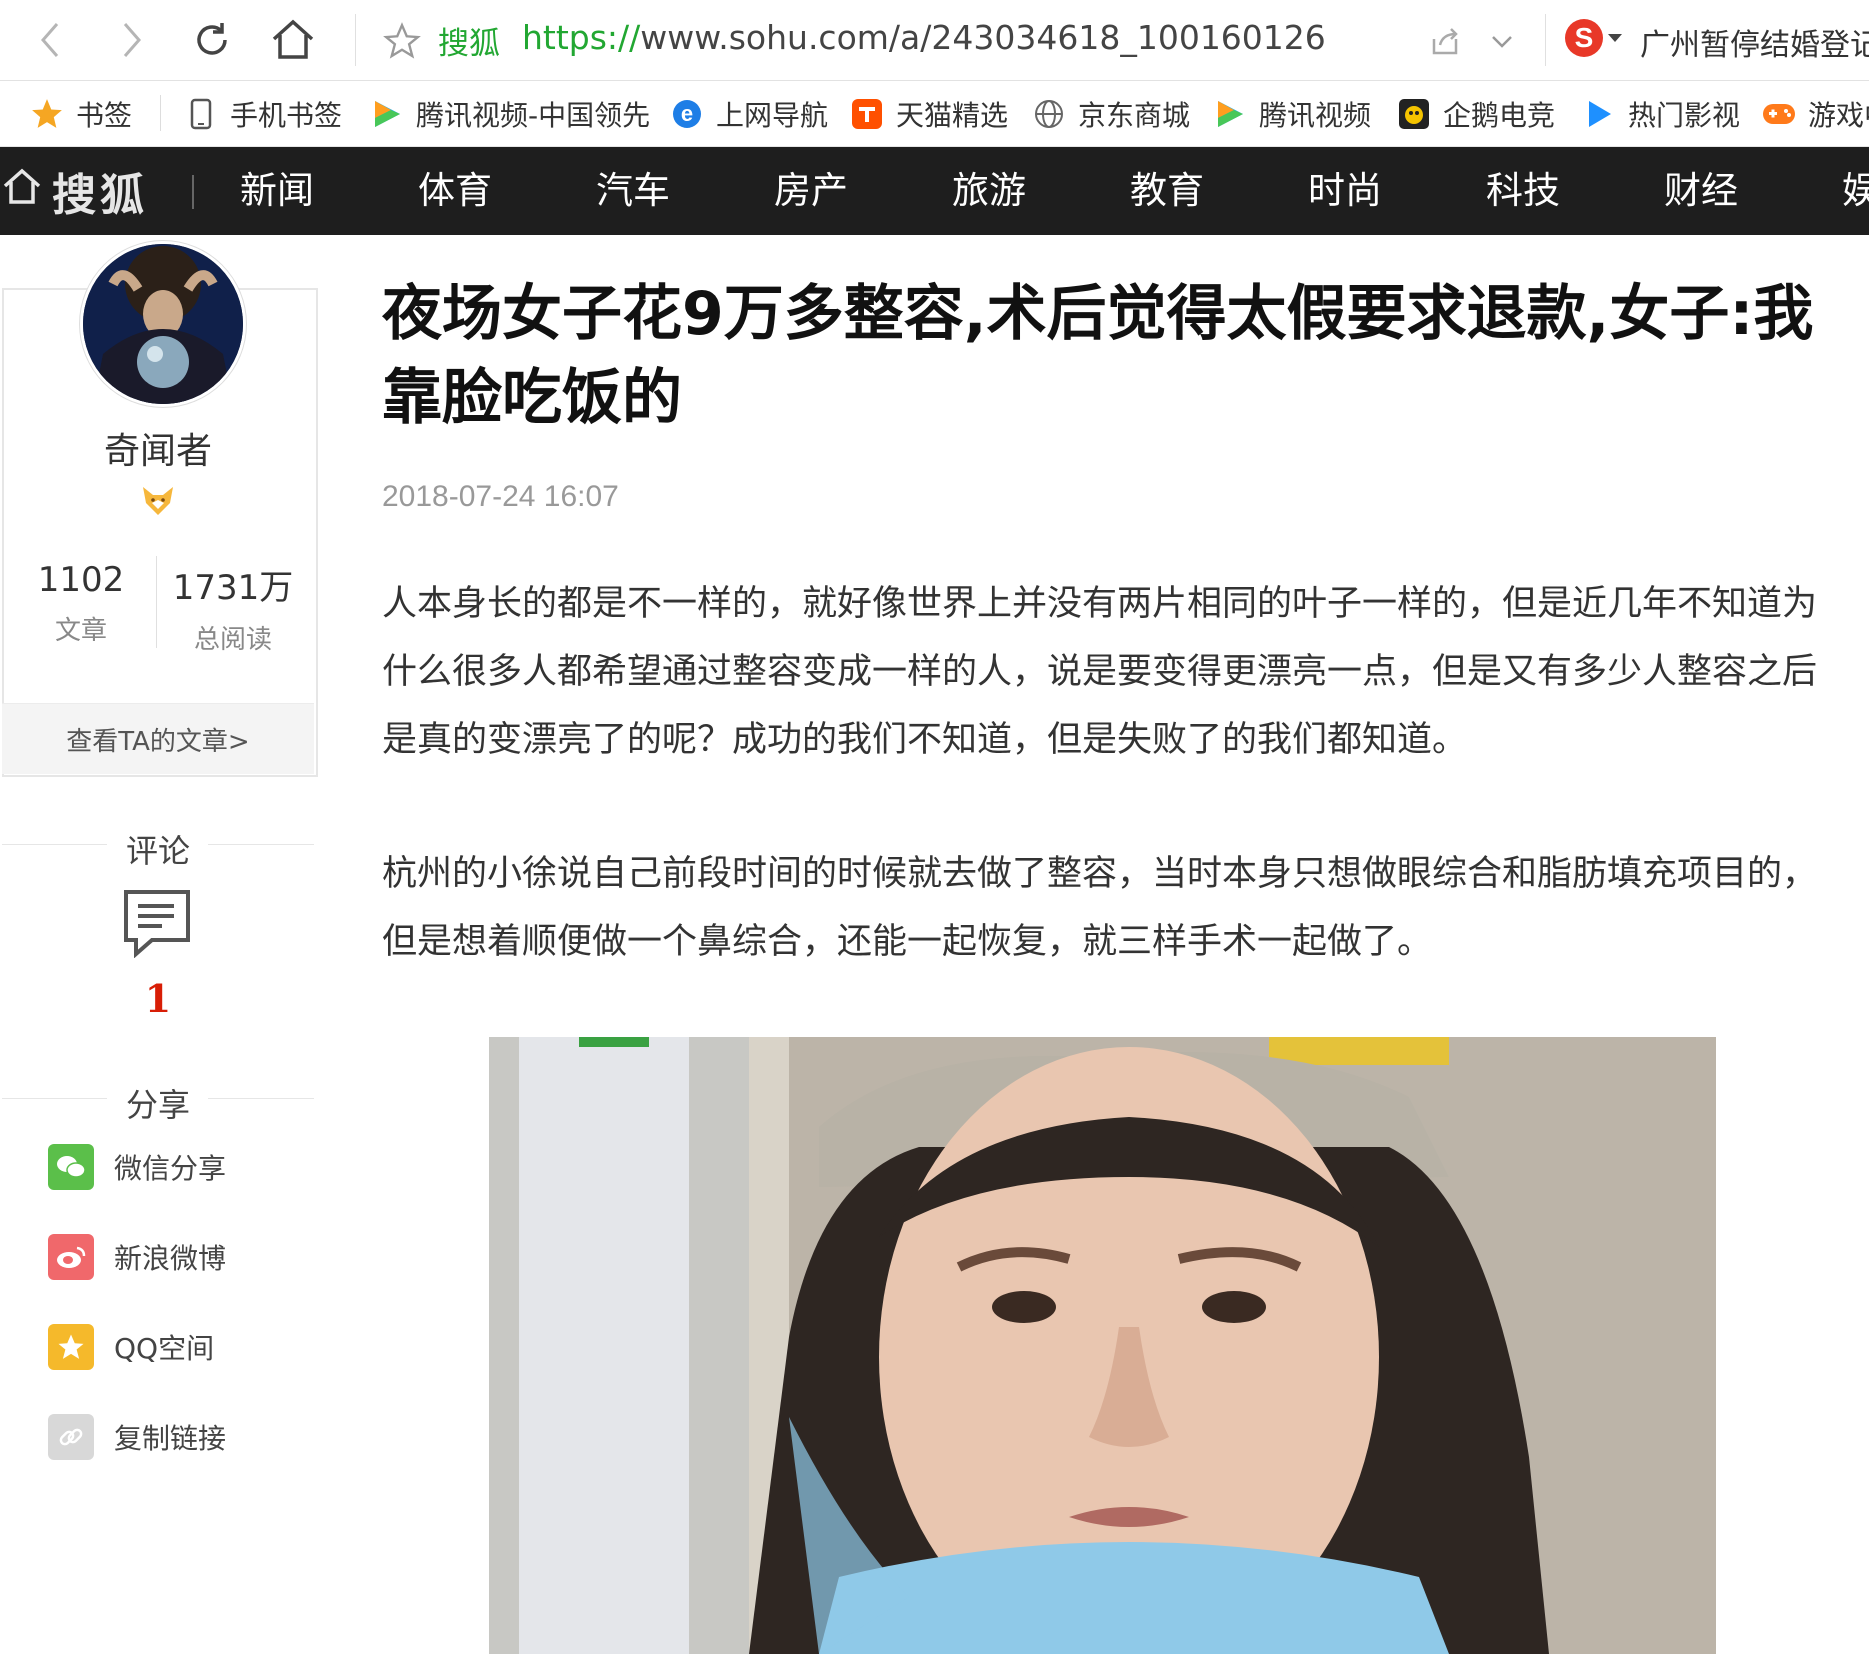 This screenshot has height=1654, width=1869. I want to click on nav-item-fashion: 时尚, so click(1345, 191).